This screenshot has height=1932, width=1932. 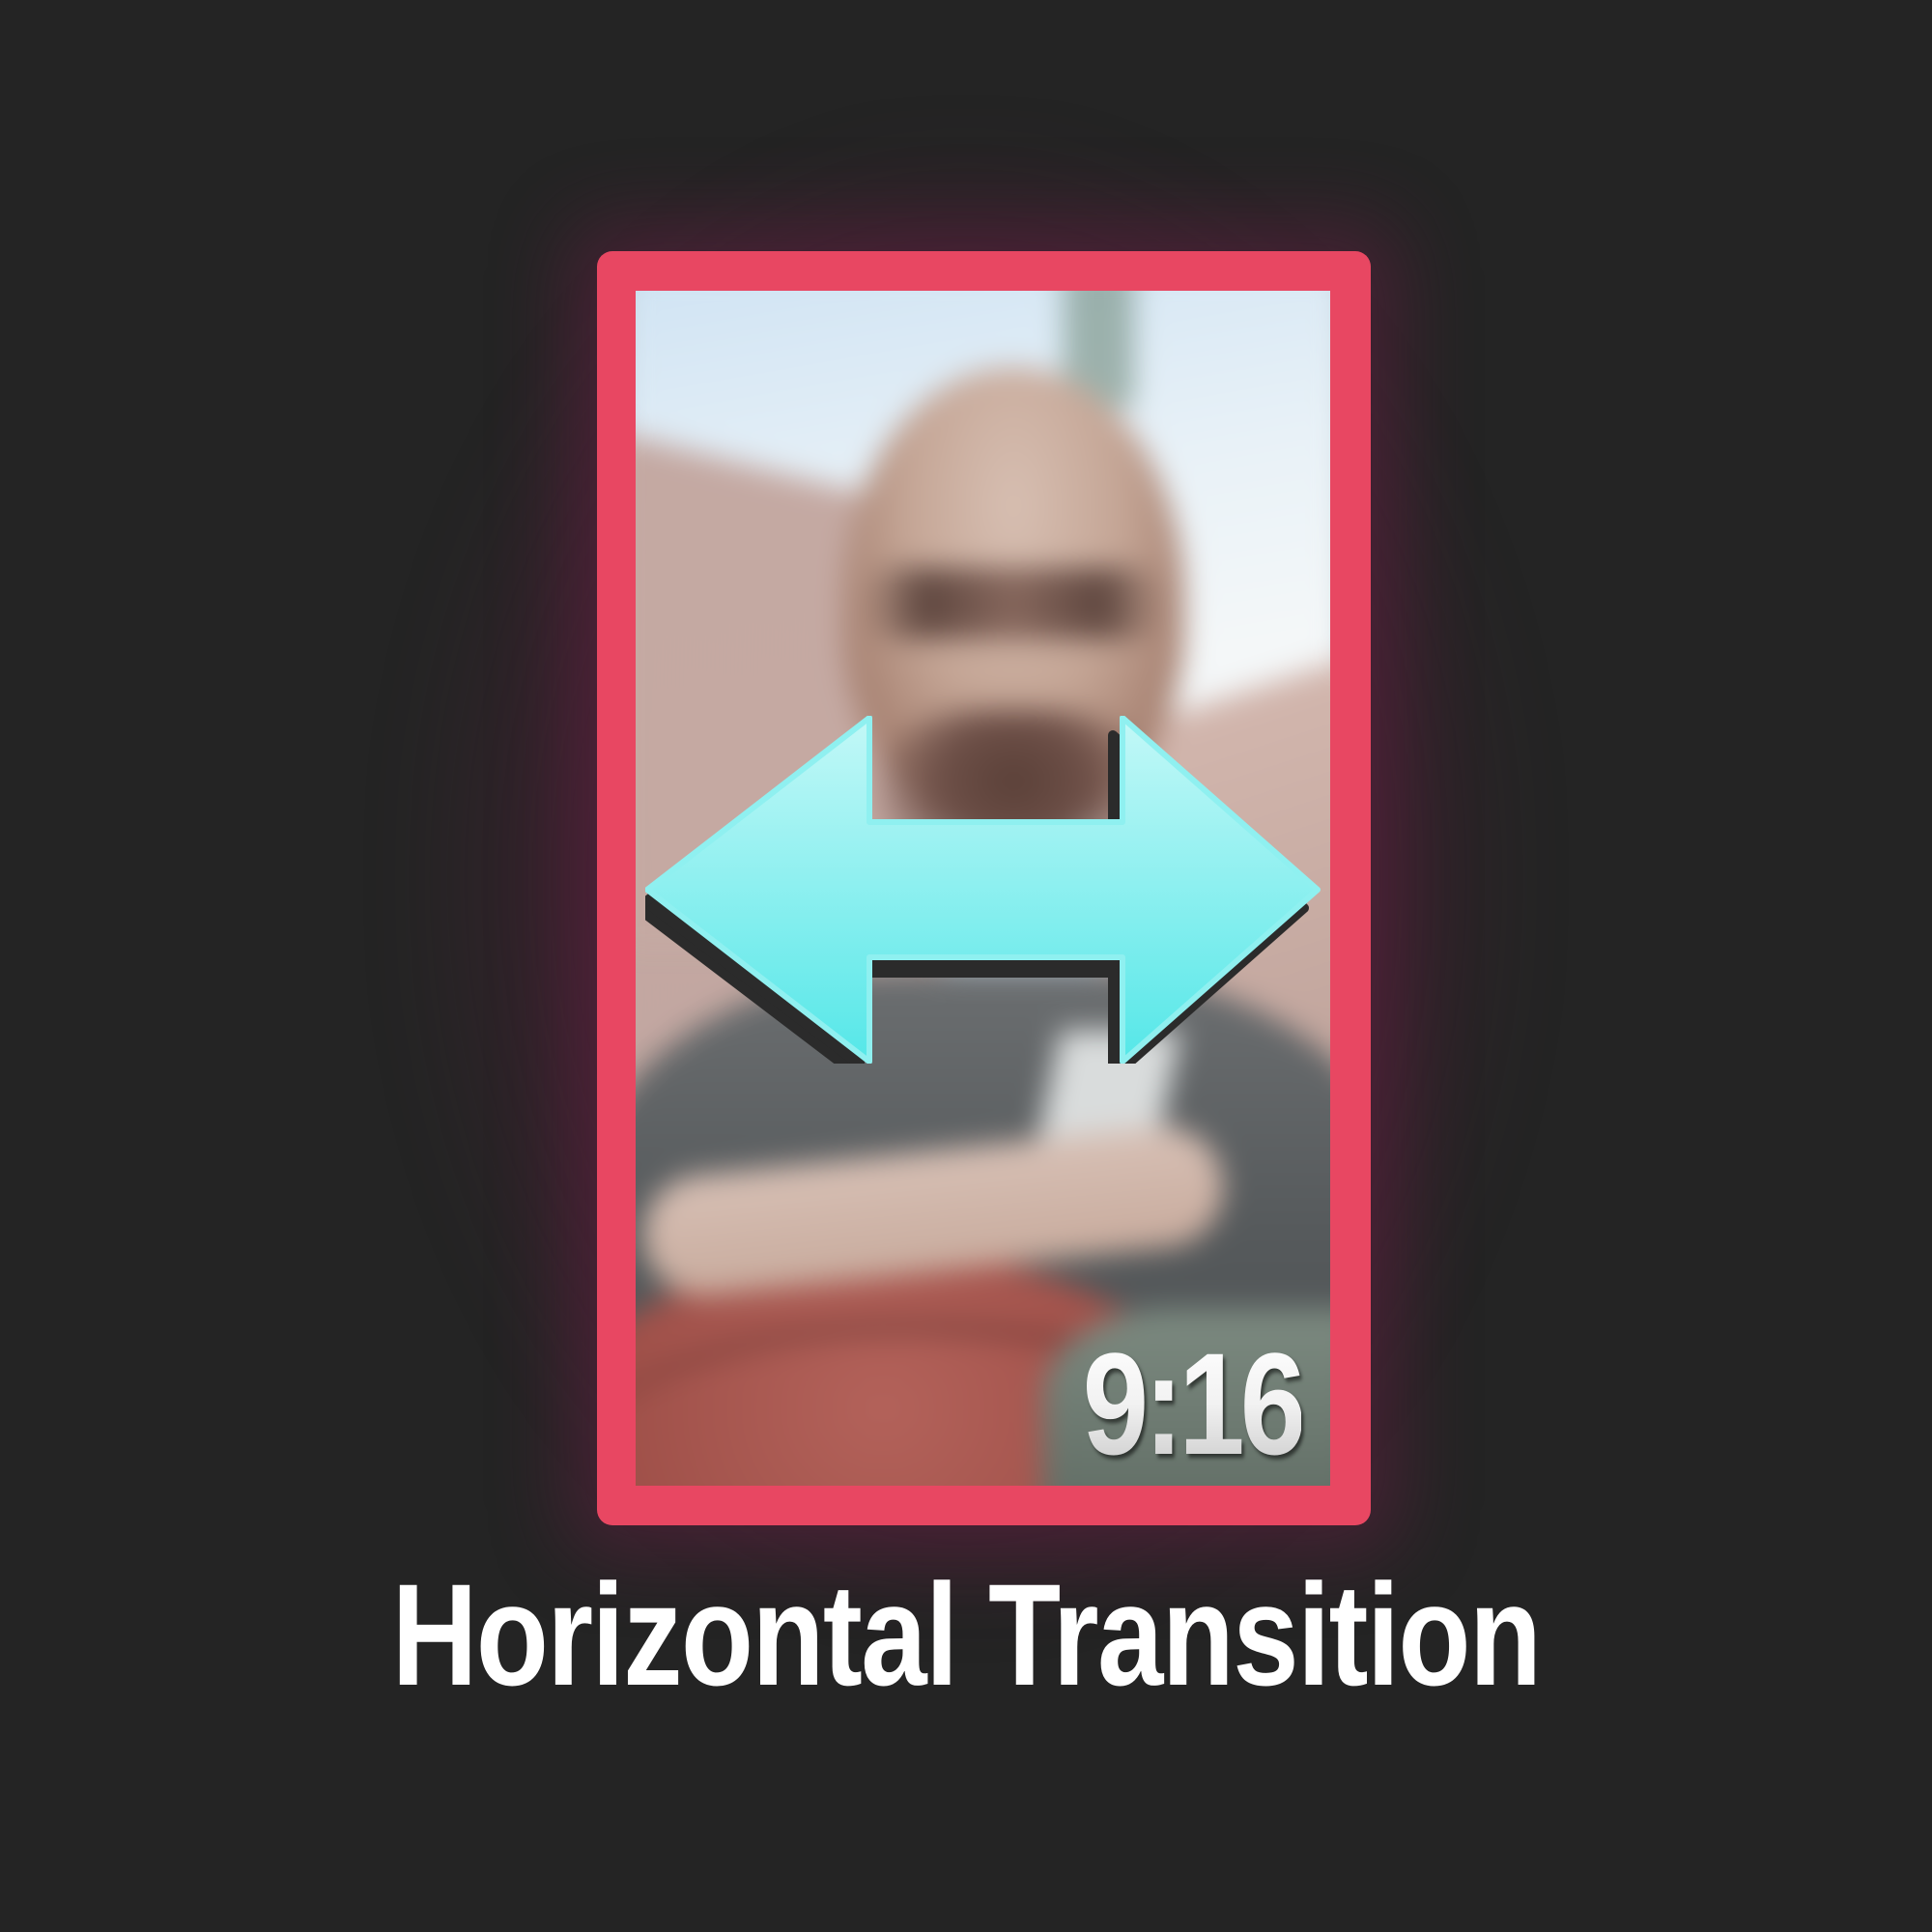 I want to click on person-eyes, so click(x=1014, y=603).